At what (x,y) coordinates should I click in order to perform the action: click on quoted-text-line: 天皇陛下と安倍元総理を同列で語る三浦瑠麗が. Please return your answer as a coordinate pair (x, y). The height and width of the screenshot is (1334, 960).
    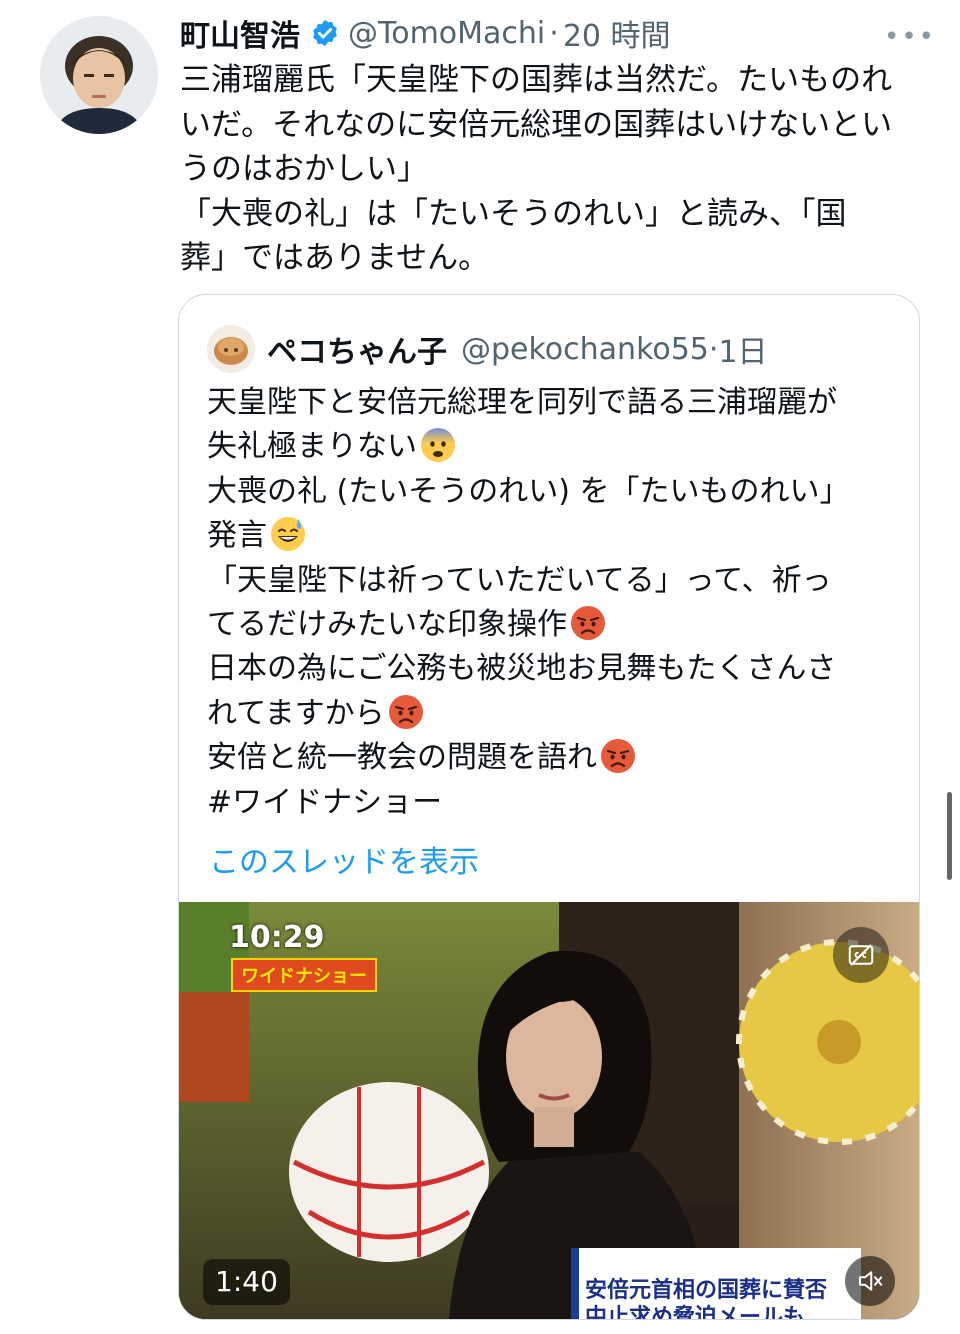
    Looking at the image, I should click on (552, 403).